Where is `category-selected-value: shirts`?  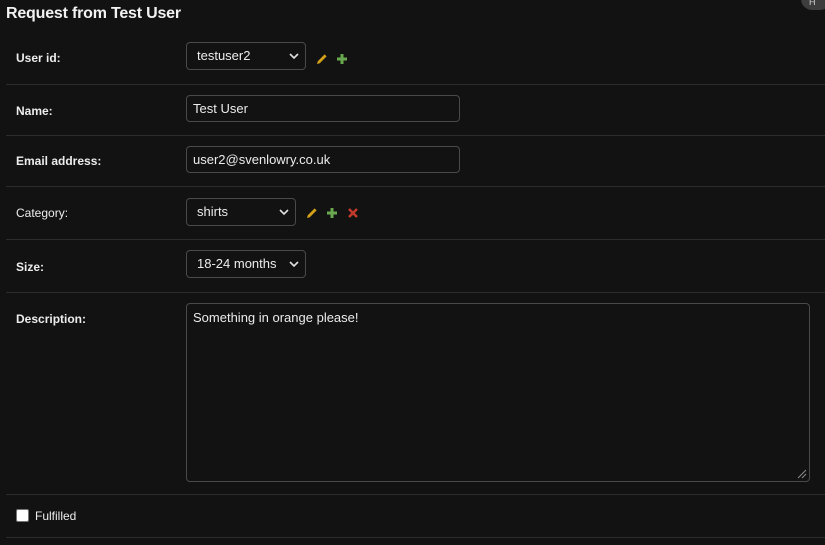 category-selected-value: shirts is located at coordinates (213, 211).